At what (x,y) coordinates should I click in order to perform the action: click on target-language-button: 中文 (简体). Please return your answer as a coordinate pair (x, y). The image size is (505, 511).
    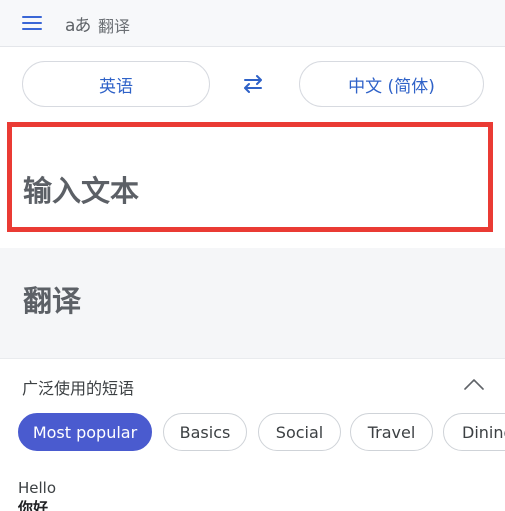
    Looking at the image, I should click on (391, 84).